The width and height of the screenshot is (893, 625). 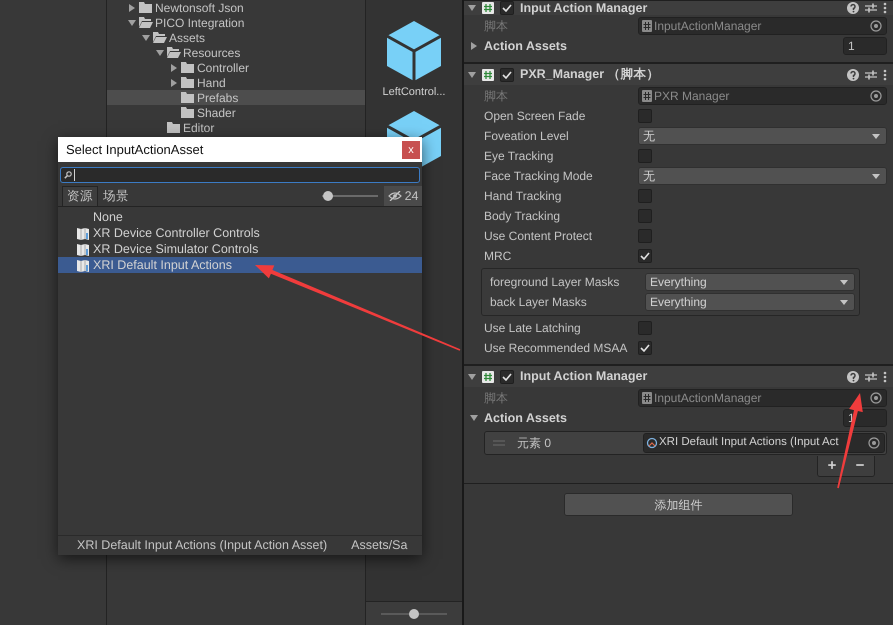 What do you see at coordinates (764, 443) in the screenshot?
I see `object-field: XRI Default Input Actions (Input Act` at bounding box center [764, 443].